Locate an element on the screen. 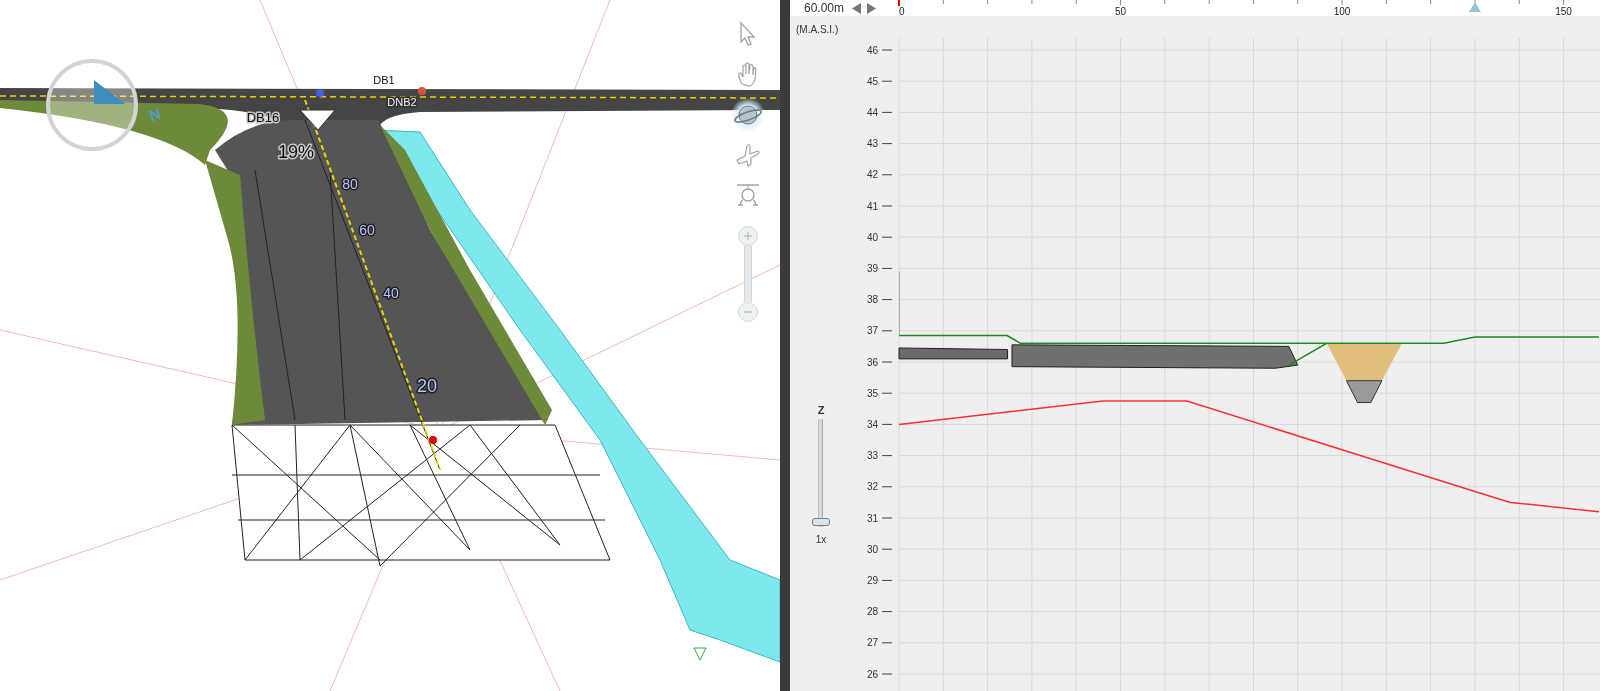 This screenshot has width=1600, height=691. y-tick-label: 41 is located at coordinates (872, 206).